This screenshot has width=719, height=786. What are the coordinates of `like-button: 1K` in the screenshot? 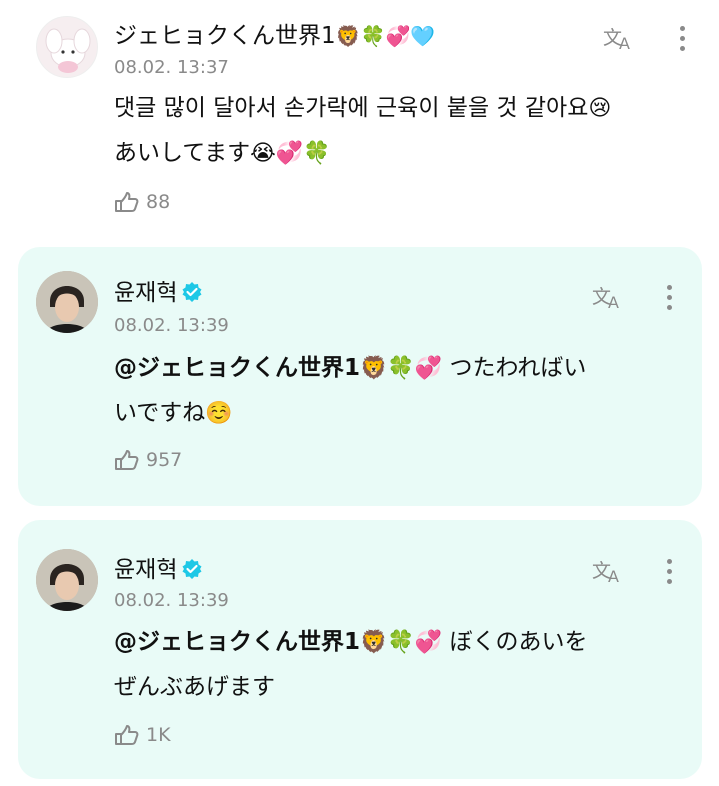 It's located at (141, 735).